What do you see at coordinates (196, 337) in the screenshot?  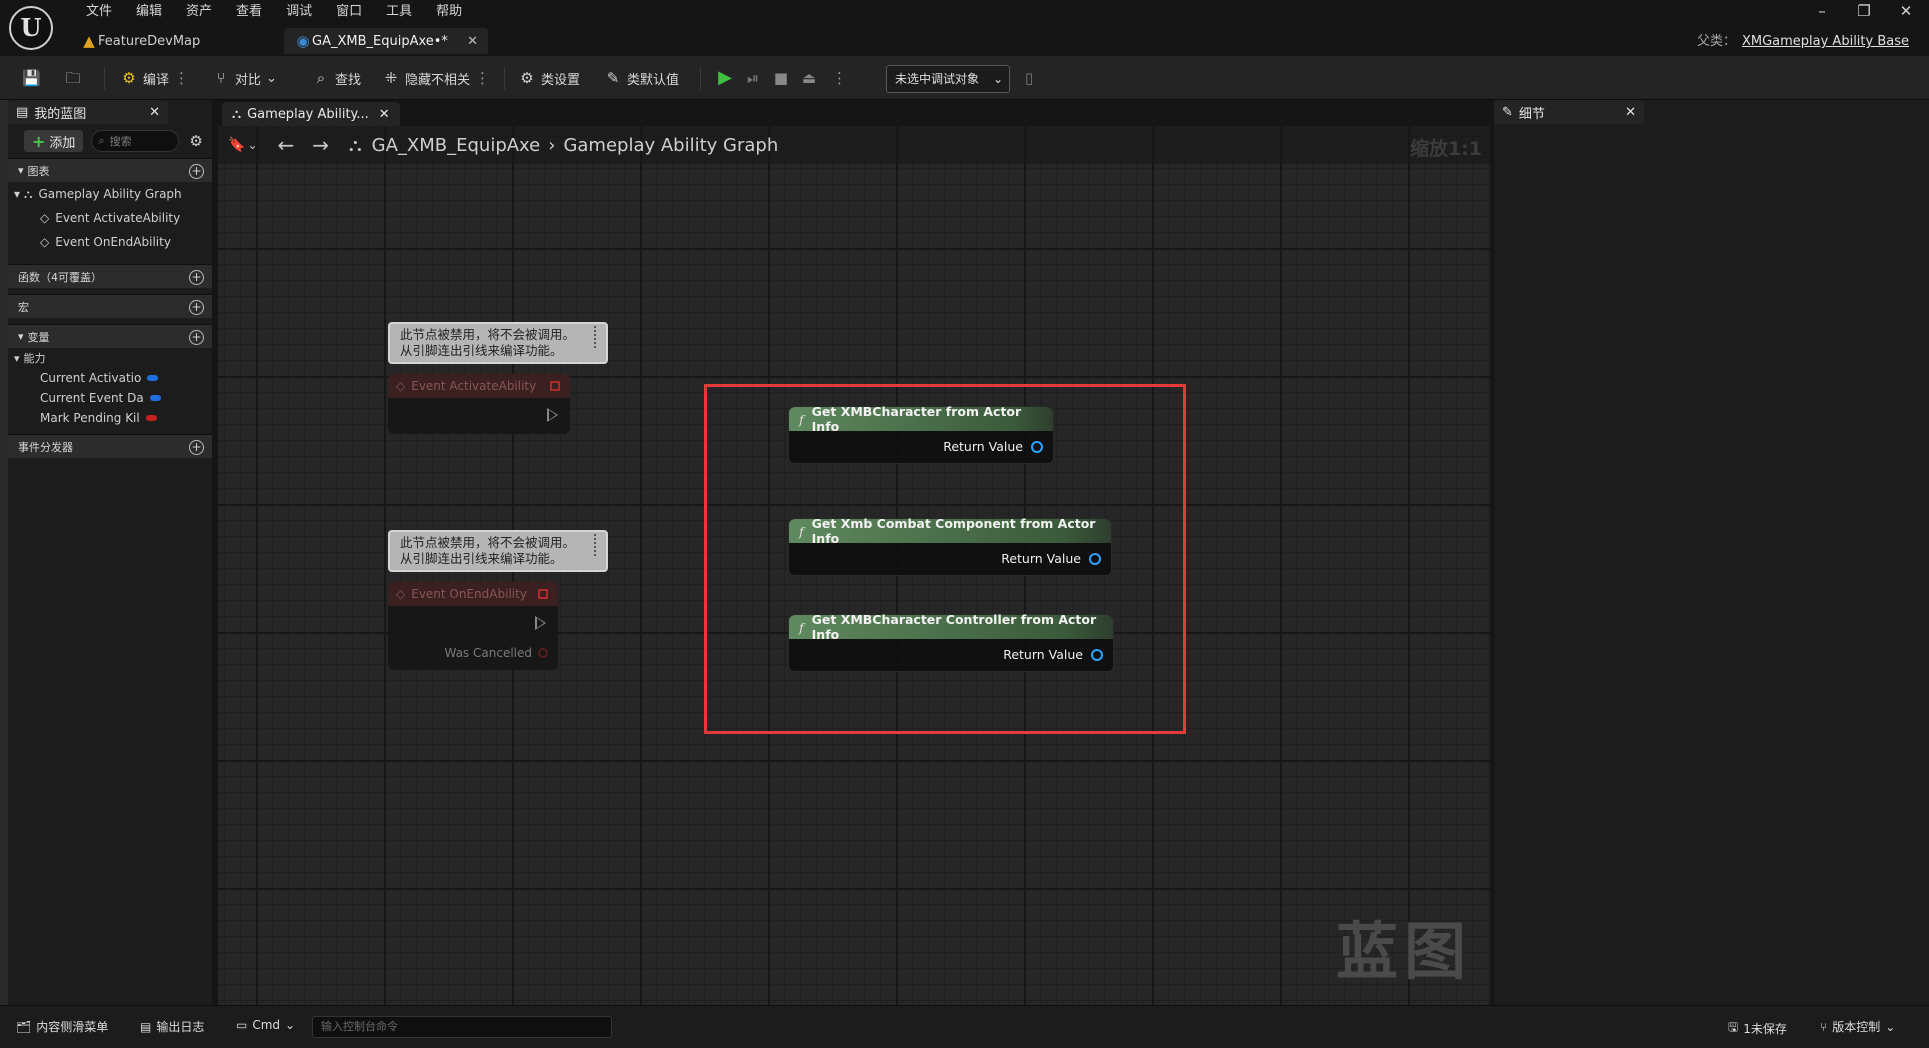 I see `add-variable-icon: +` at bounding box center [196, 337].